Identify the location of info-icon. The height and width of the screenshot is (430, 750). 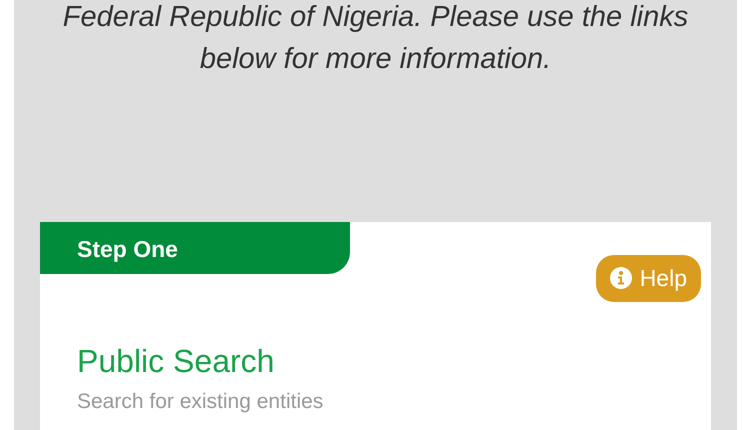
(621, 278).